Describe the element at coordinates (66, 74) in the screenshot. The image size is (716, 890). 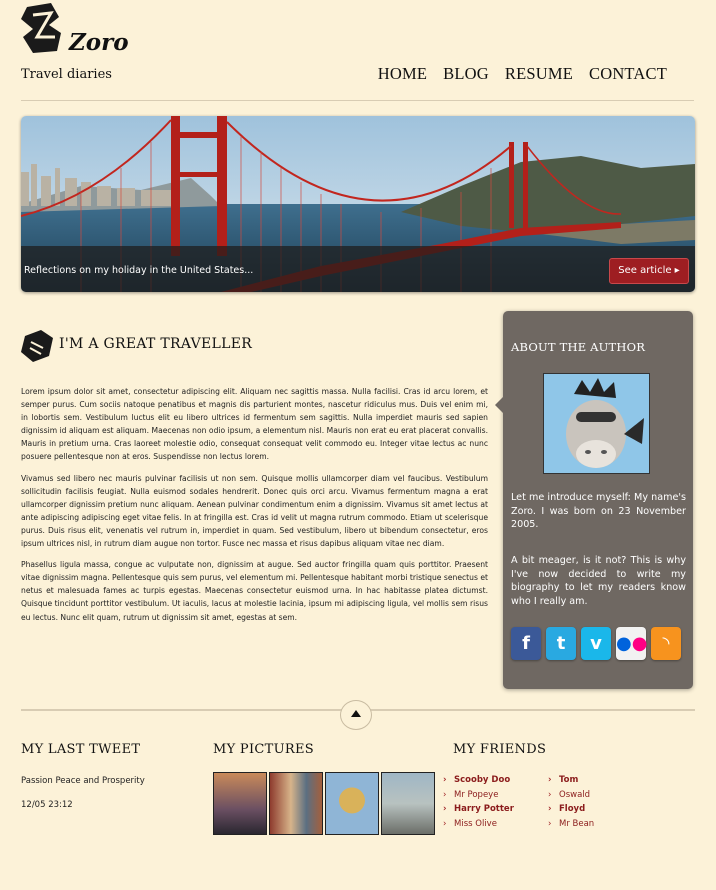
I see `site-tagline: Travel diaries` at that location.